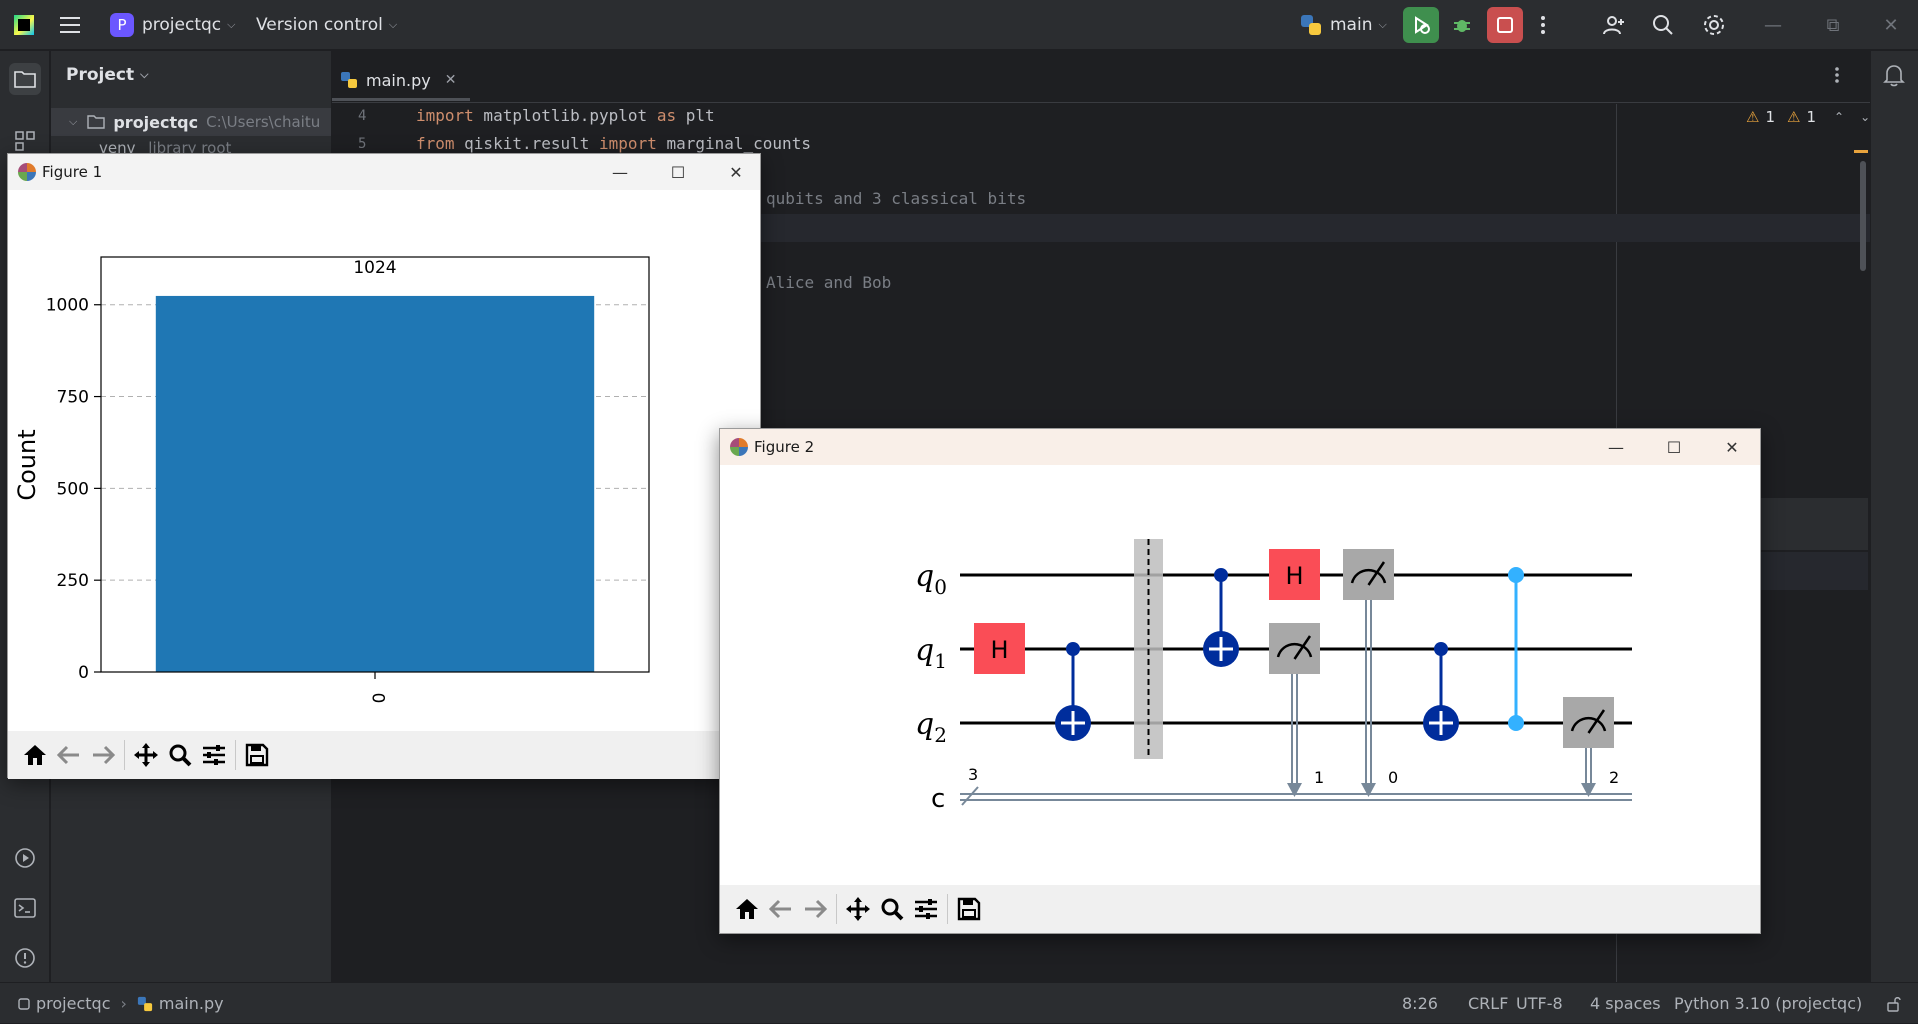 This screenshot has height=1024, width=1918. Describe the element at coordinates (1768, 1003) in the screenshot. I see `python-interpreter: Python 3.10 (projectqc)` at that location.